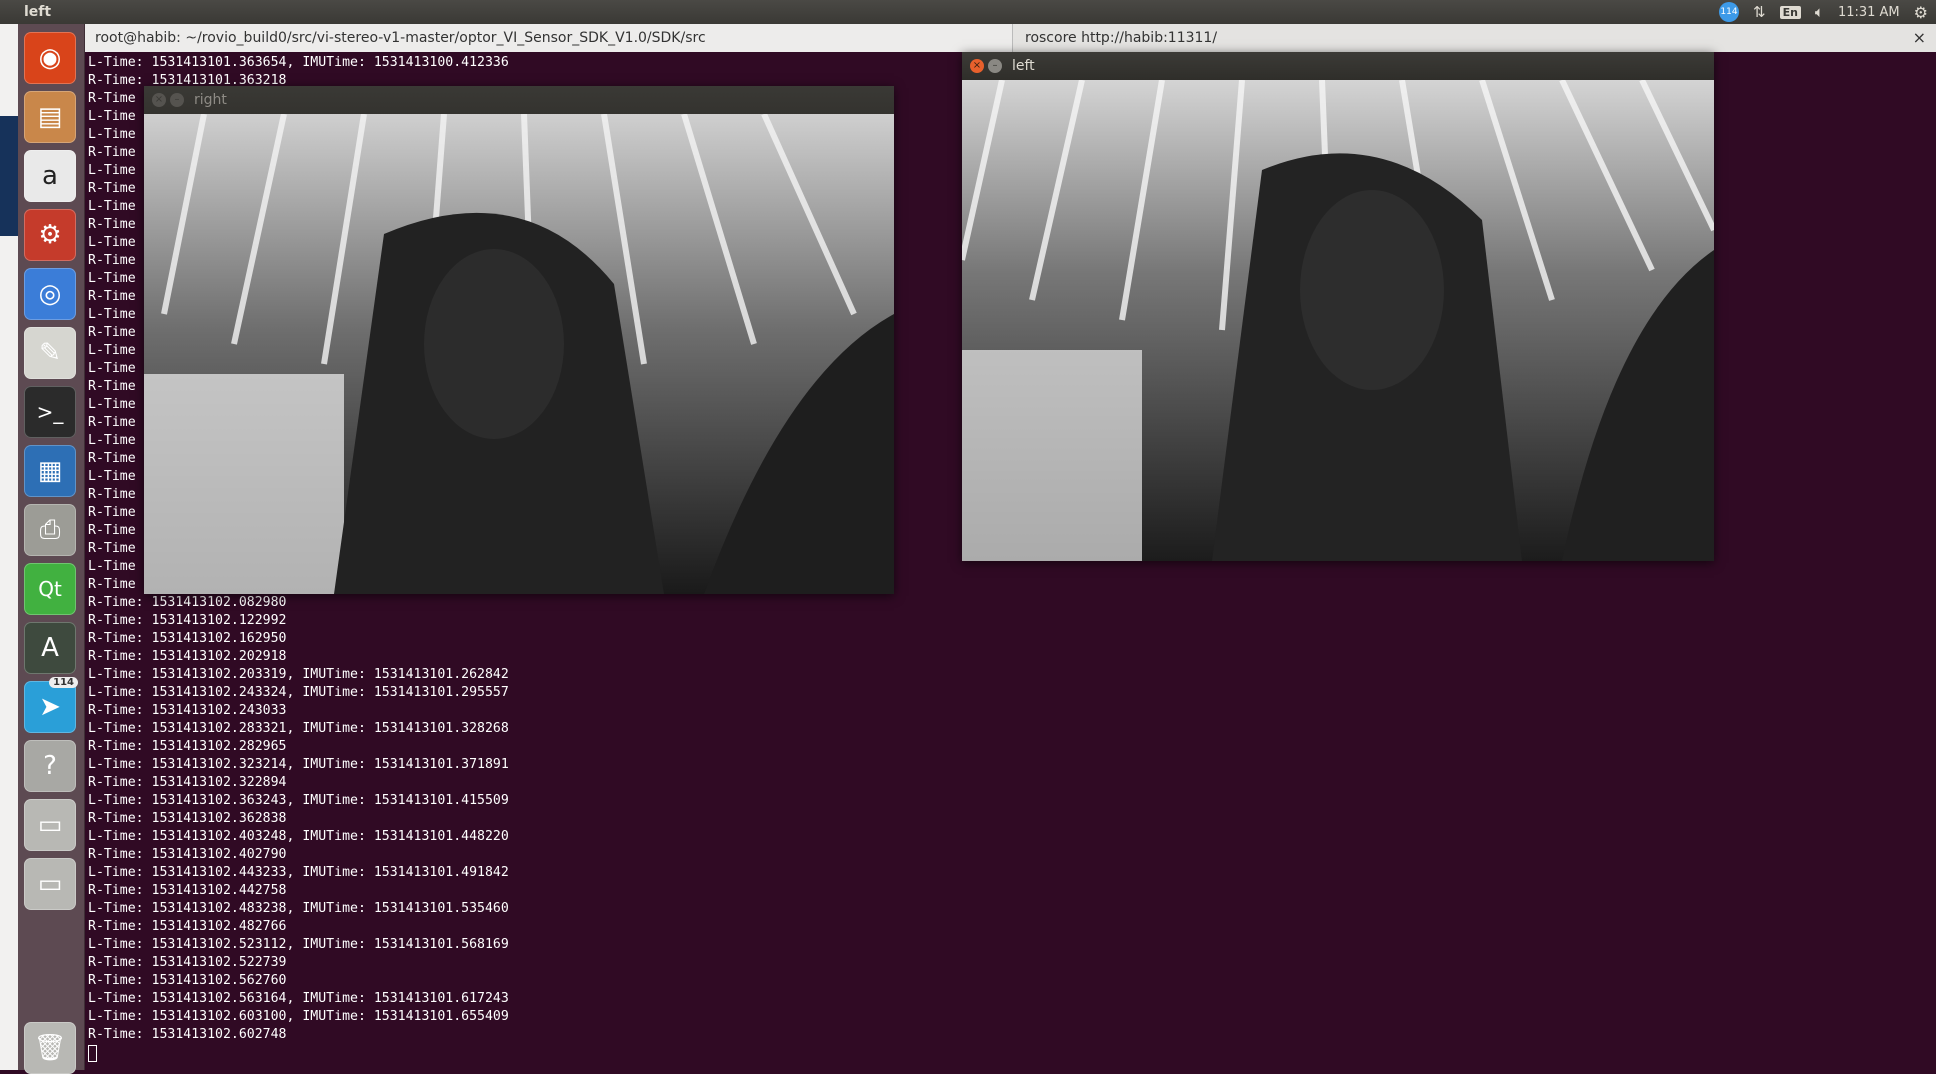 The height and width of the screenshot is (1074, 1936). I want to click on qt-creator-launcher-button: Qt, so click(50, 589).